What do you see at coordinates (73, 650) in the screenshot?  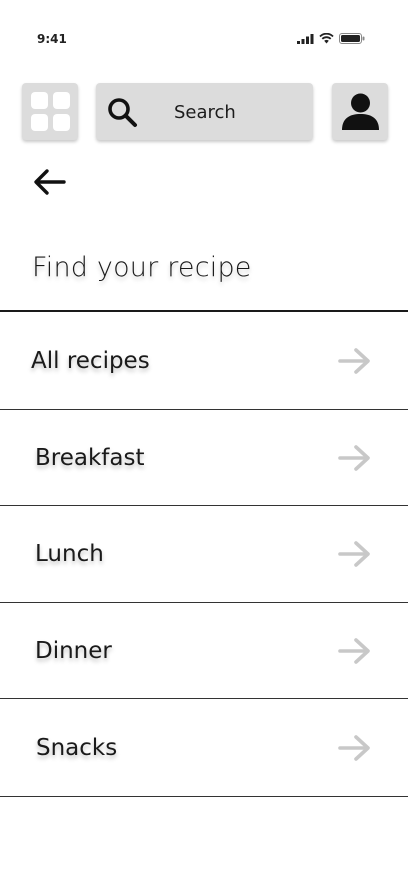 I see `category-label: Dinner` at bounding box center [73, 650].